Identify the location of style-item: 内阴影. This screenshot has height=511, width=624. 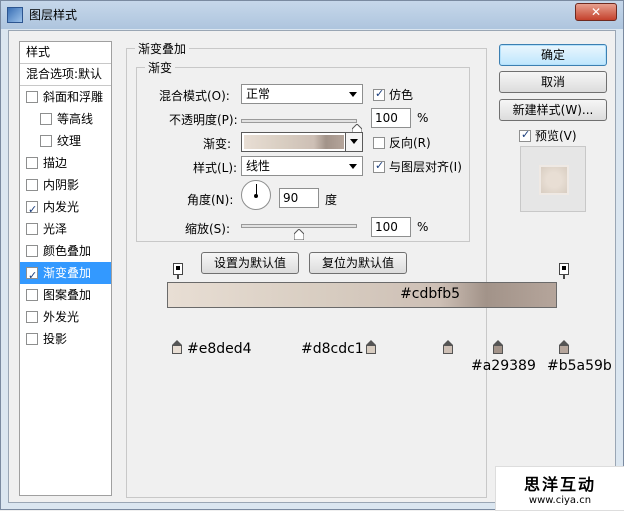
(65, 185).